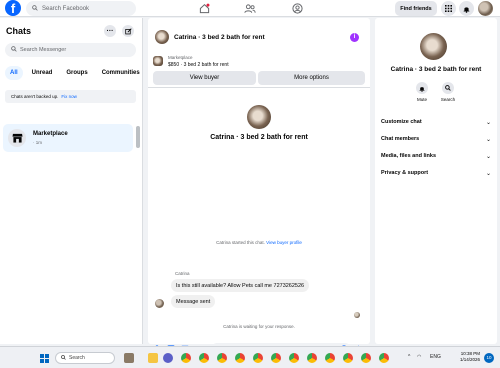 Image resolution: width=500 pixels, height=368 pixels. What do you see at coordinates (485, 8) in the screenshot?
I see `account-avatar` at bounding box center [485, 8].